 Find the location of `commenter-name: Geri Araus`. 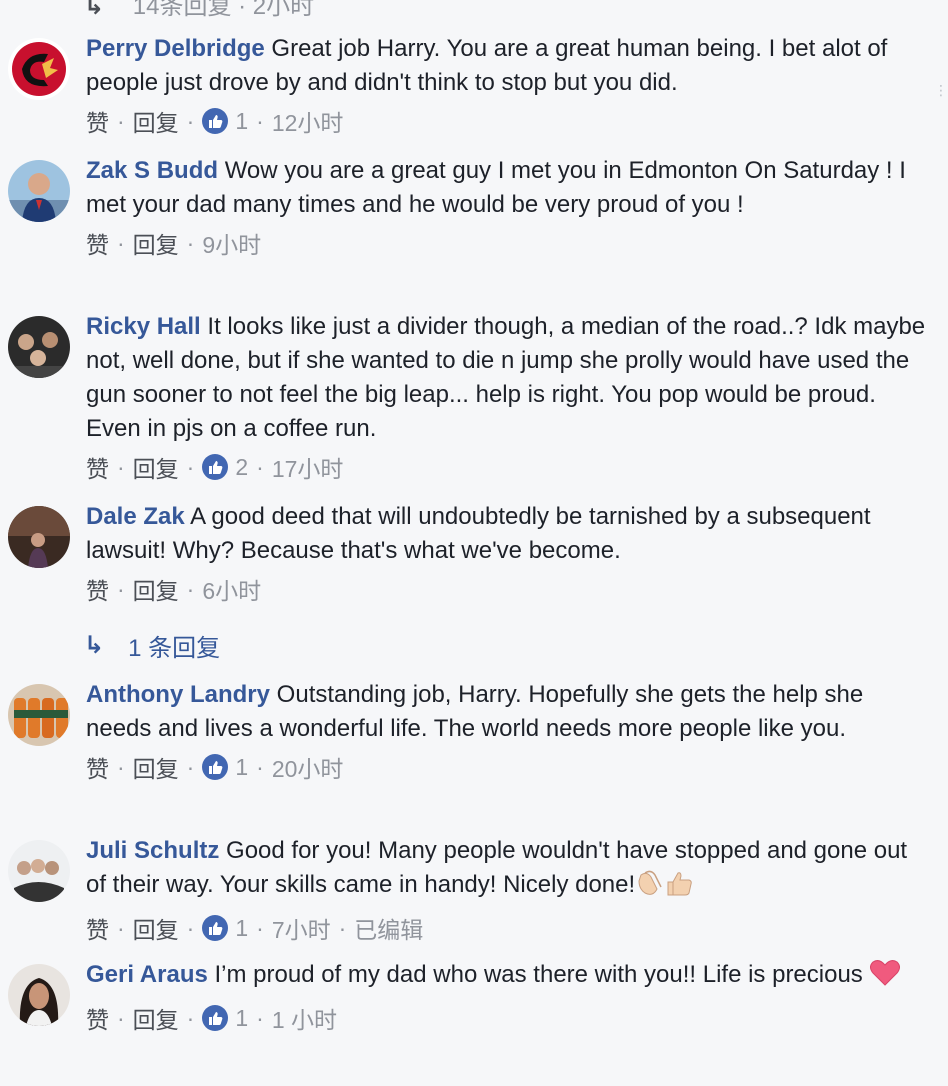

commenter-name: Geri Araus is located at coordinates (147, 974).